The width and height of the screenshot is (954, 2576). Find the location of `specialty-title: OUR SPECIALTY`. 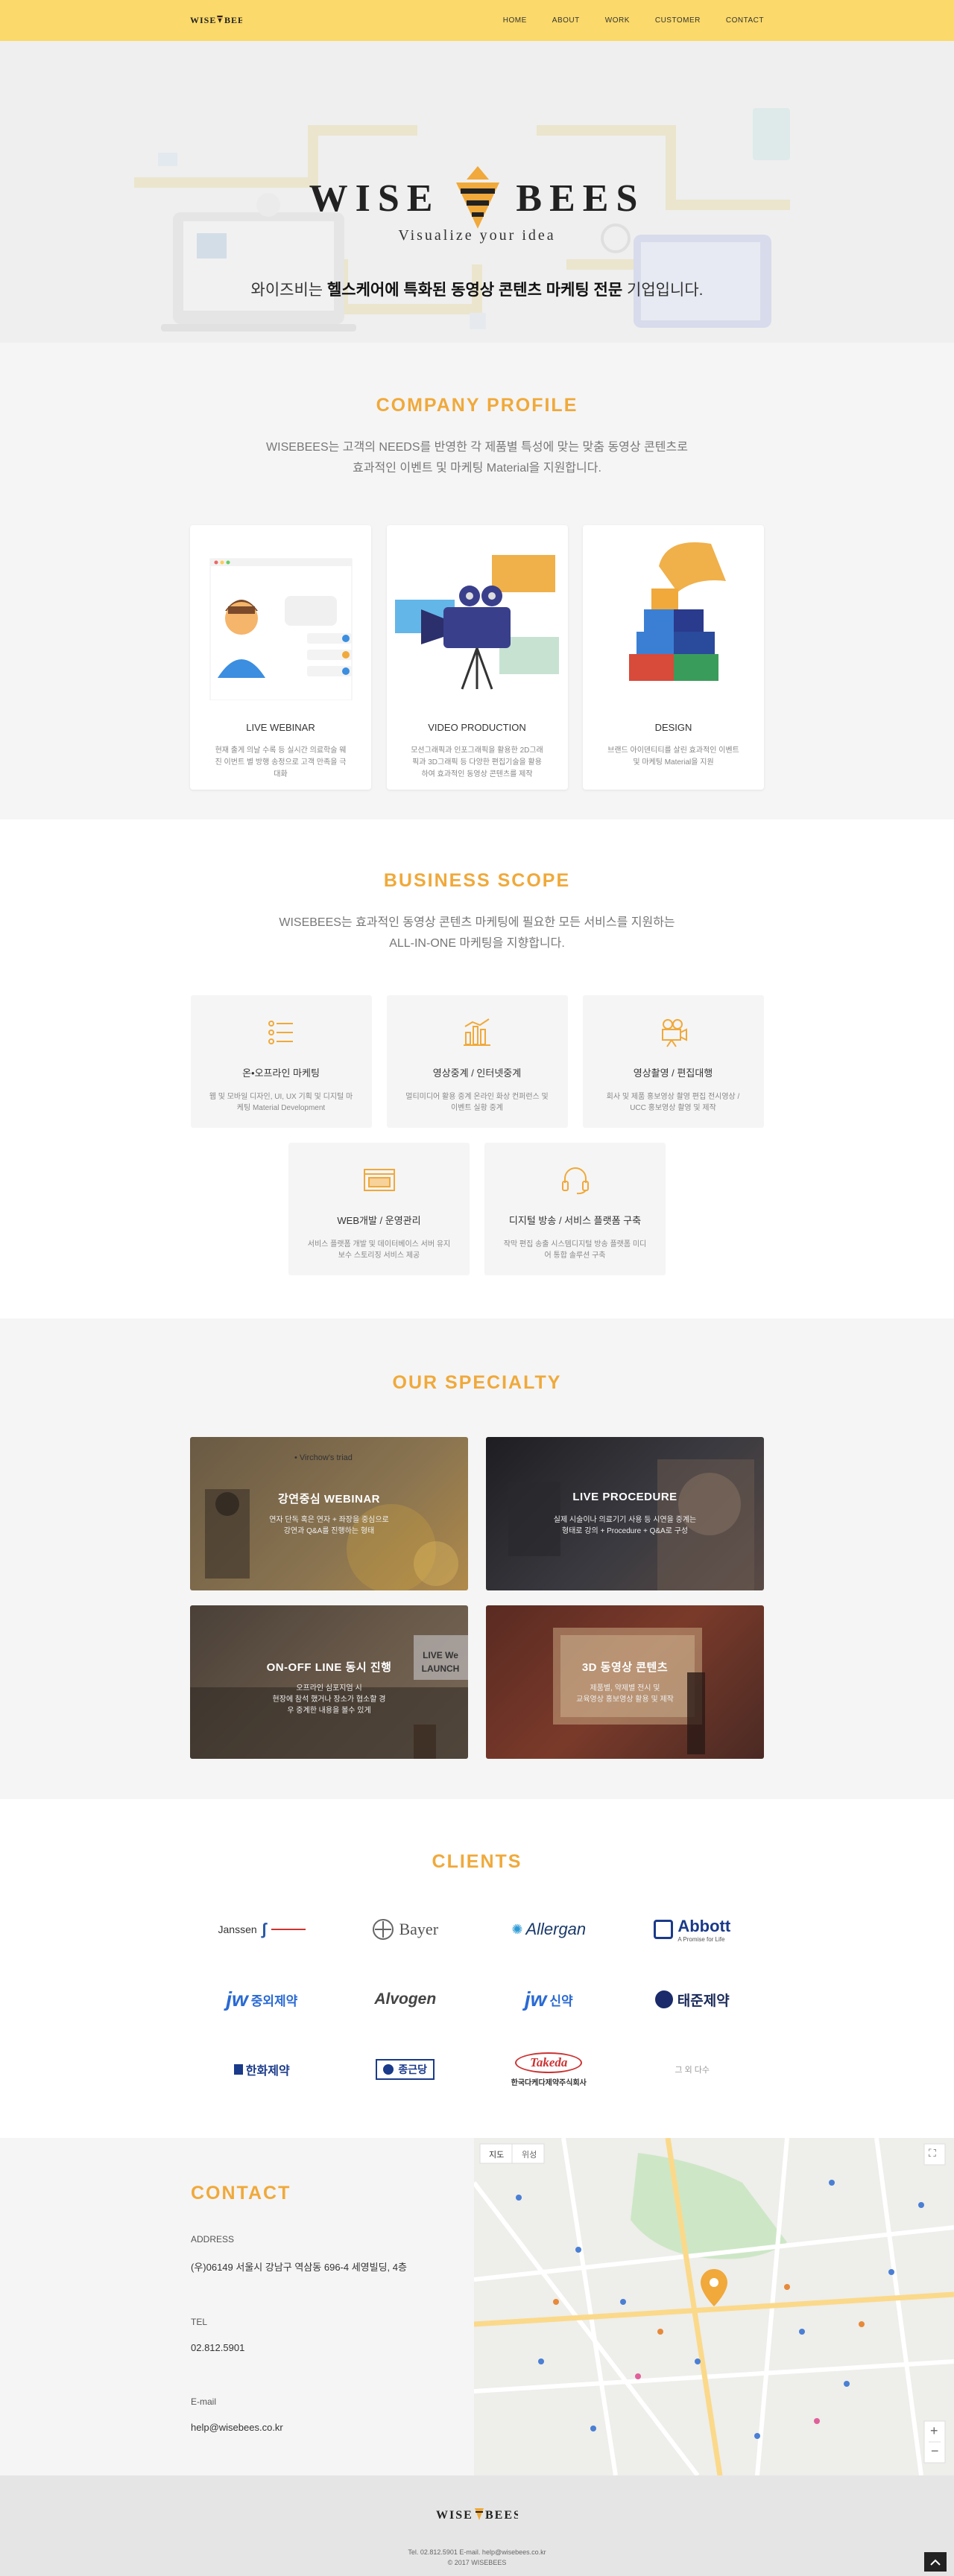

specialty-title: OUR SPECIALTY is located at coordinates (477, 1383).